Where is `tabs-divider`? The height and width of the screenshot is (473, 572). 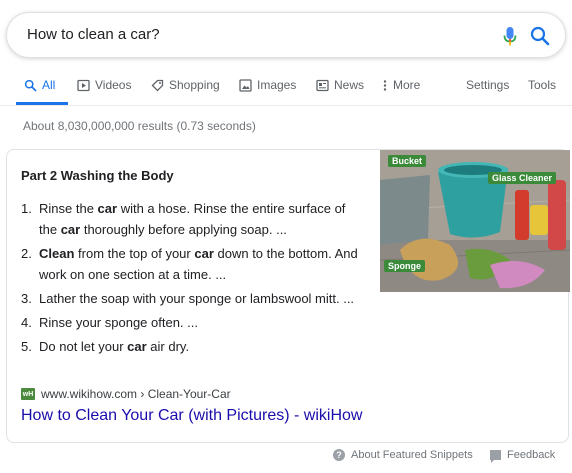 tabs-divider is located at coordinates (286, 105).